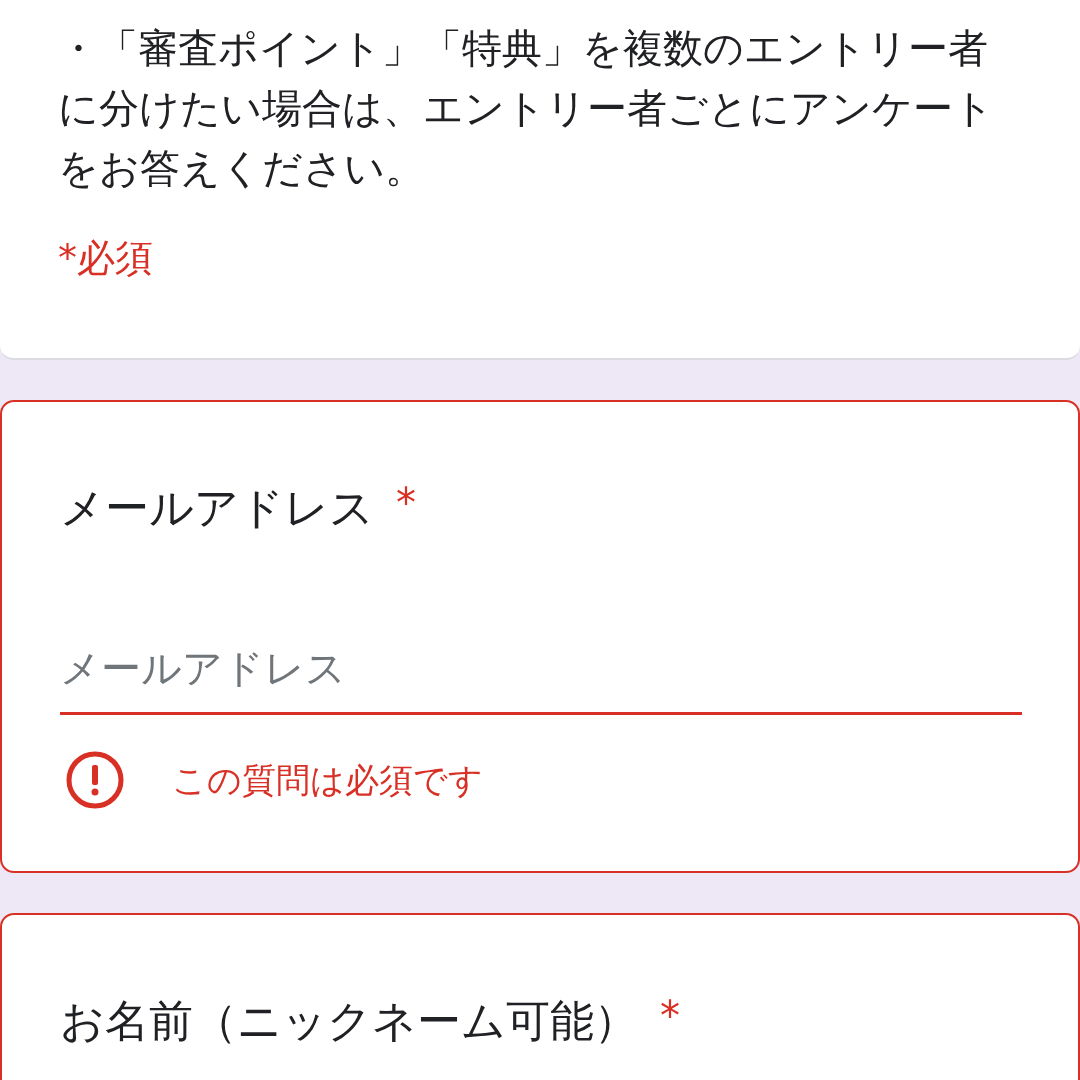 The image size is (1080, 1080). What do you see at coordinates (95, 780) in the screenshot?
I see `error-icon` at bounding box center [95, 780].